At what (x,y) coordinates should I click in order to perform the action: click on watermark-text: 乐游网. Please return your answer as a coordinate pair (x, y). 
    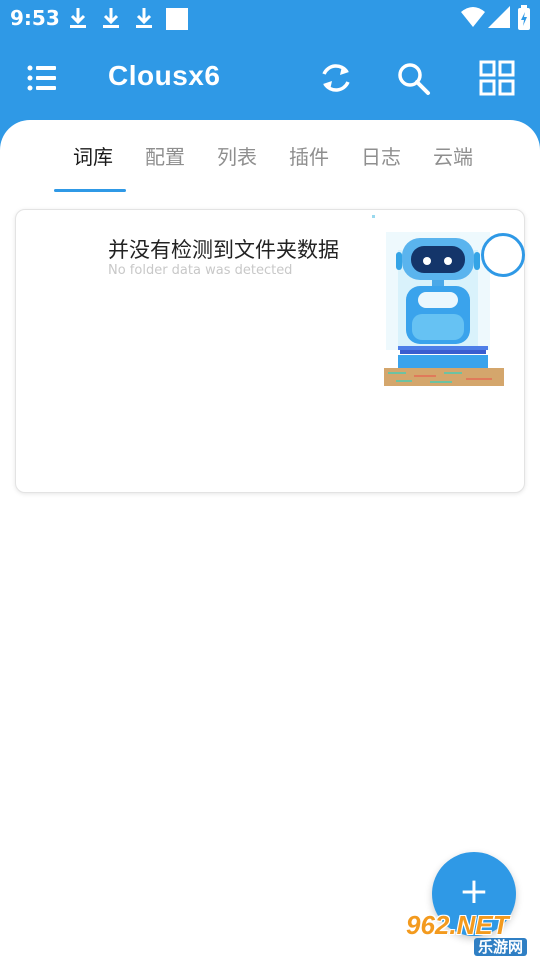
    Looking at the image, I should click on (501, 947).